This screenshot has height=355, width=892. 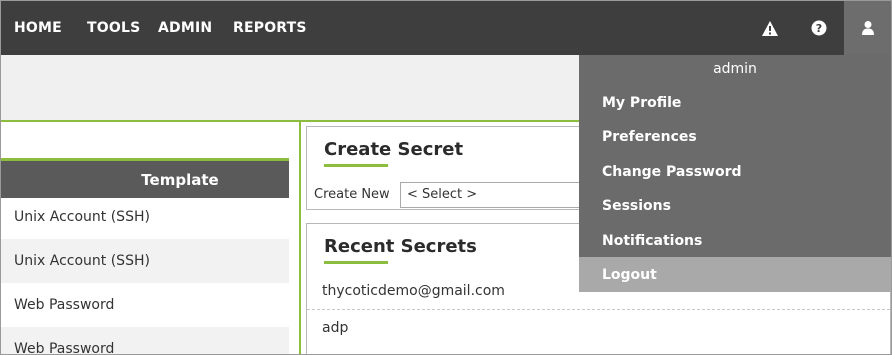 I want to click on menu-item-notifications: Notifications, so click(x=735, y=240).